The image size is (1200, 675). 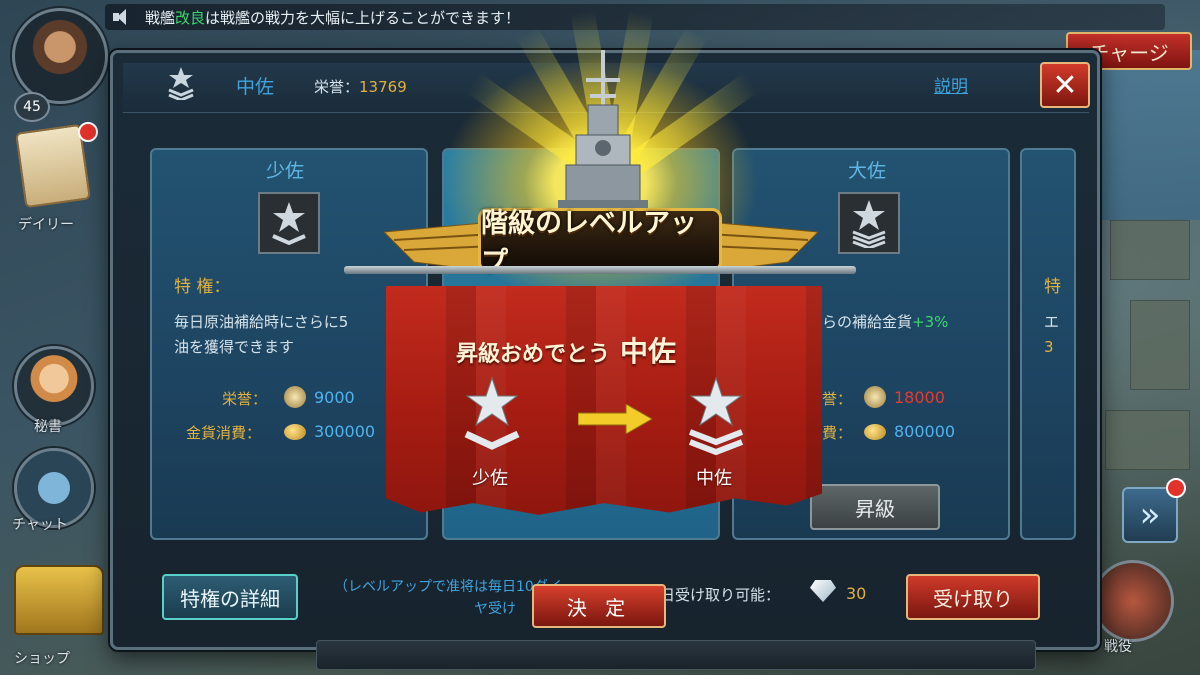 I want to click on shop-chest-icon, so click(x=59, y=600).